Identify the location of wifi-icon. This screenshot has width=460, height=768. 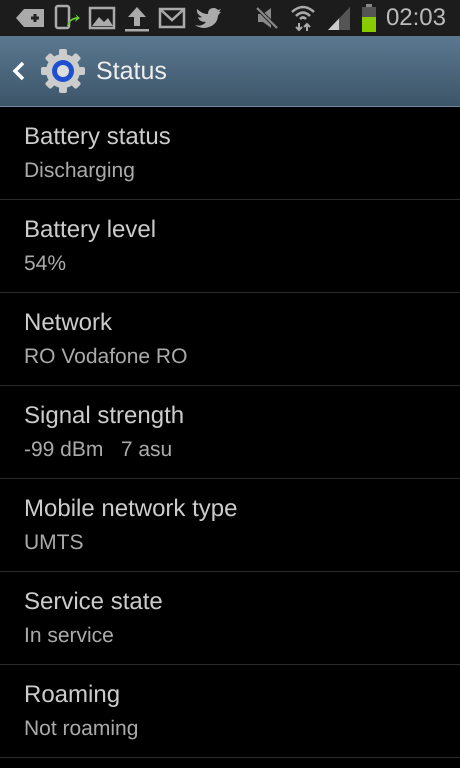
(303, 18).